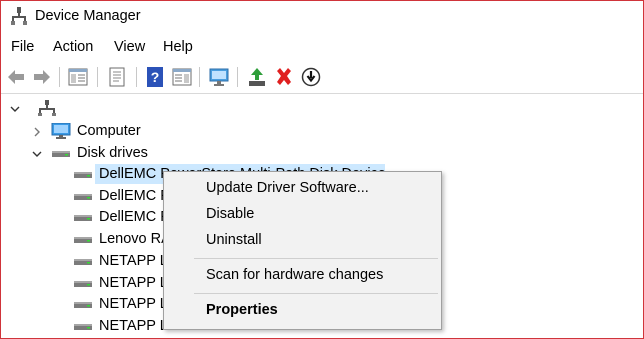 This screenshot has height=339, width=644. What do you see at coordinates (322, 48) in the screenshot?
I see `menu-bar: File Action View Help` at bounding box center [322, 48].